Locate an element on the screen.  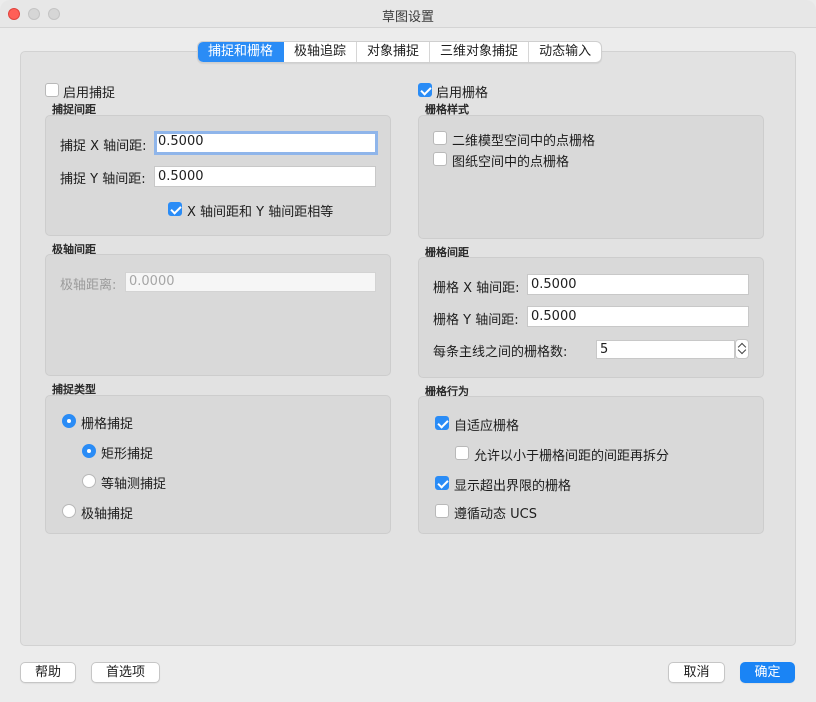
snap-y-input: 0.5000 is located at coordinates (265, 176).